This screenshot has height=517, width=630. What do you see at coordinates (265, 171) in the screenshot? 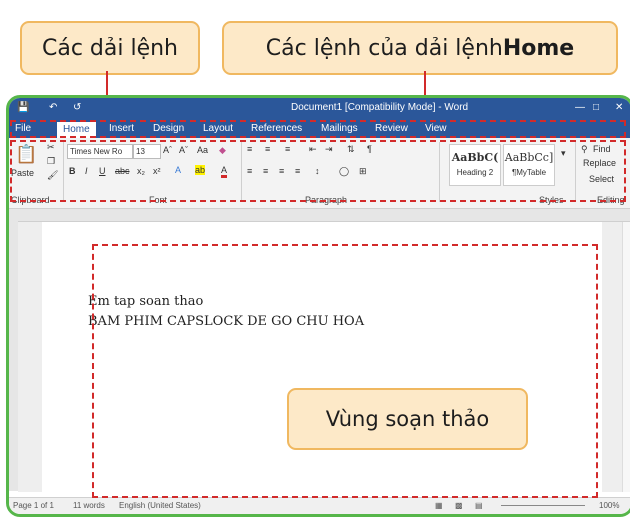
I see `align-center-icon: ≡` at bounding box center [265, 171].